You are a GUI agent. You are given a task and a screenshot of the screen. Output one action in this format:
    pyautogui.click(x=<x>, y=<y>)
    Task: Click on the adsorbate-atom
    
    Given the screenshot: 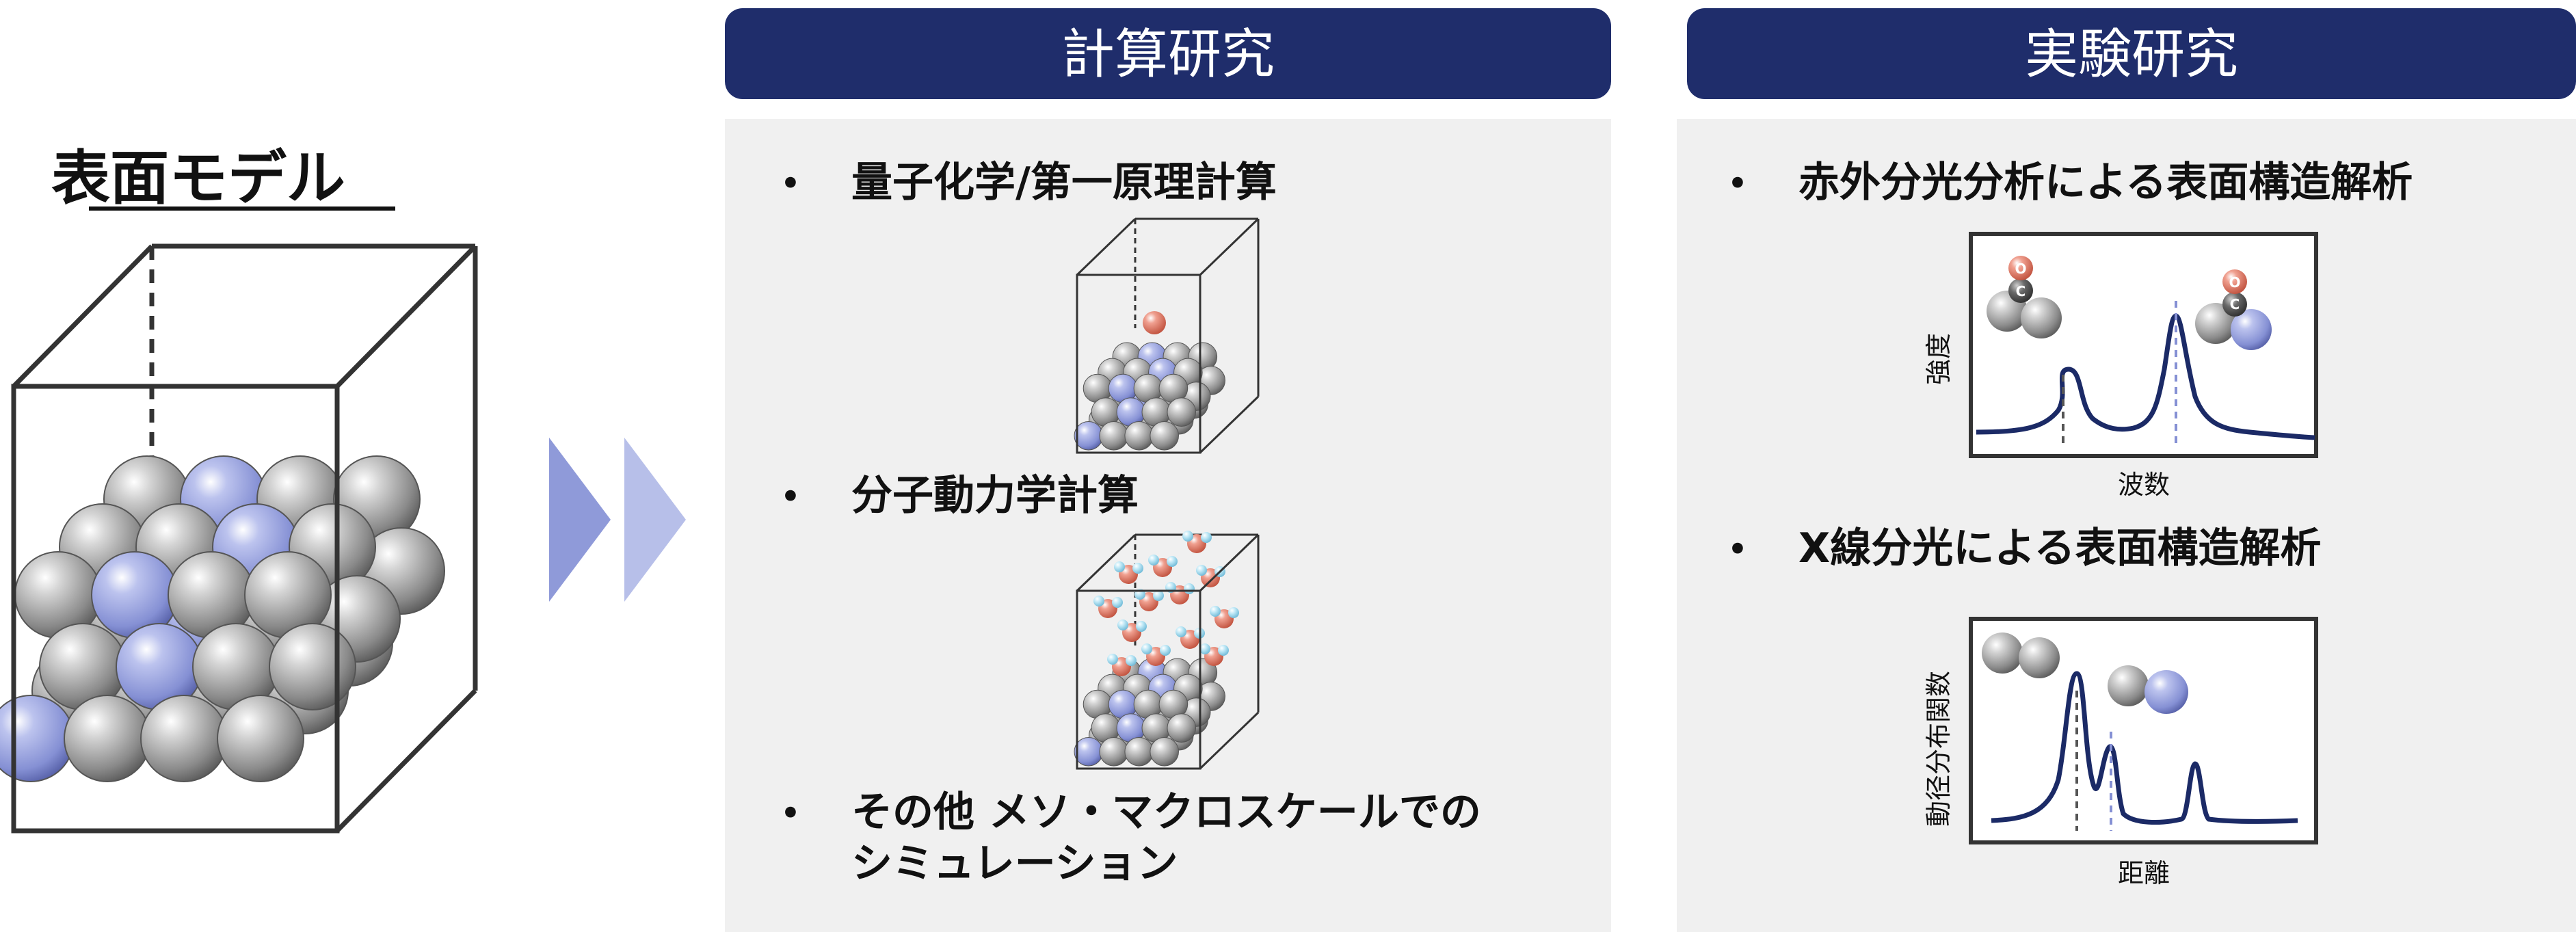 What is the action you would take?
    pyautogui.click(x=1154, y=322)
    